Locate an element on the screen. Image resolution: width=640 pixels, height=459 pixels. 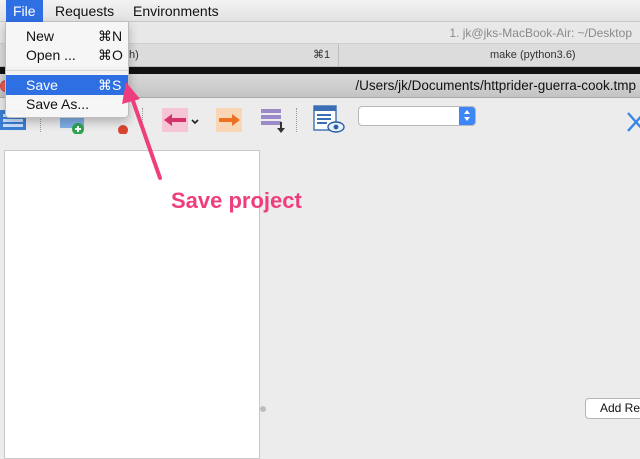
annotation-arrow-icon is located at coordinates (142, 131).